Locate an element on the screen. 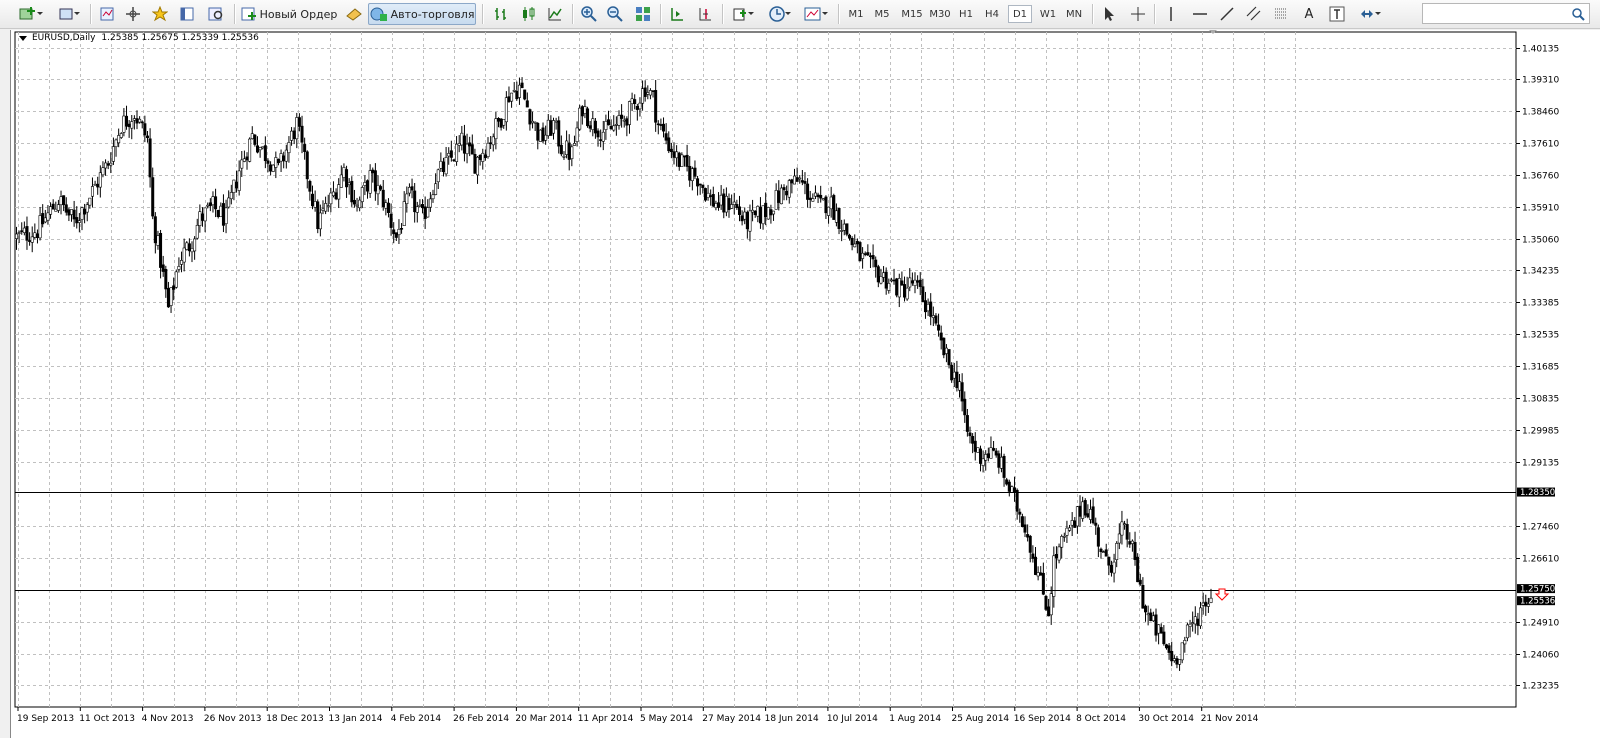  favorites-button is located at coordinates (160, 14).